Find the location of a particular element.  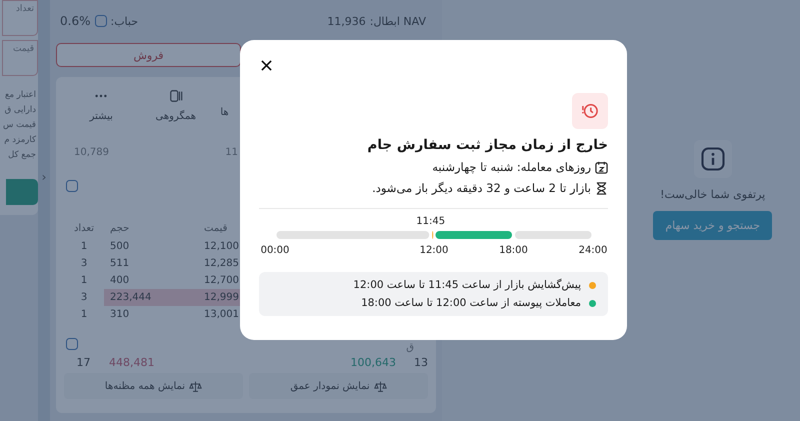

summary-label: جمع کل is located at coordinates (22, 155).